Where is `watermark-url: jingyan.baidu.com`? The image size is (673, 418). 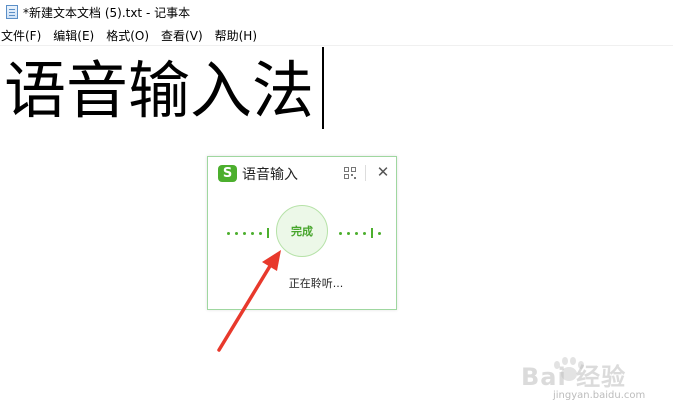
watermark-url: jingyan.baidu.com is located at coordinates (599, 395).